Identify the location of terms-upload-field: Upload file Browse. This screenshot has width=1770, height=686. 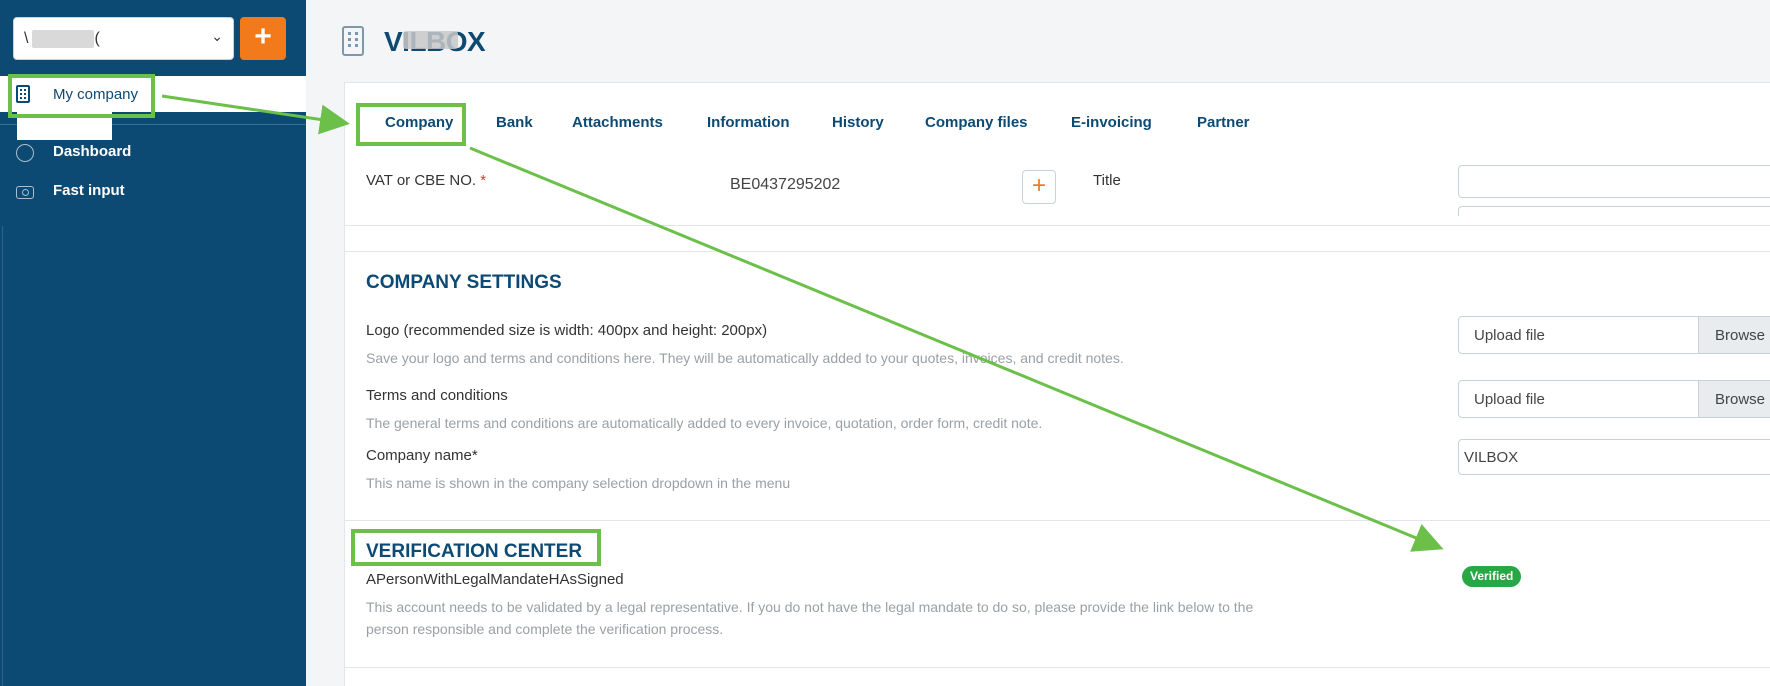
(1614, 399).